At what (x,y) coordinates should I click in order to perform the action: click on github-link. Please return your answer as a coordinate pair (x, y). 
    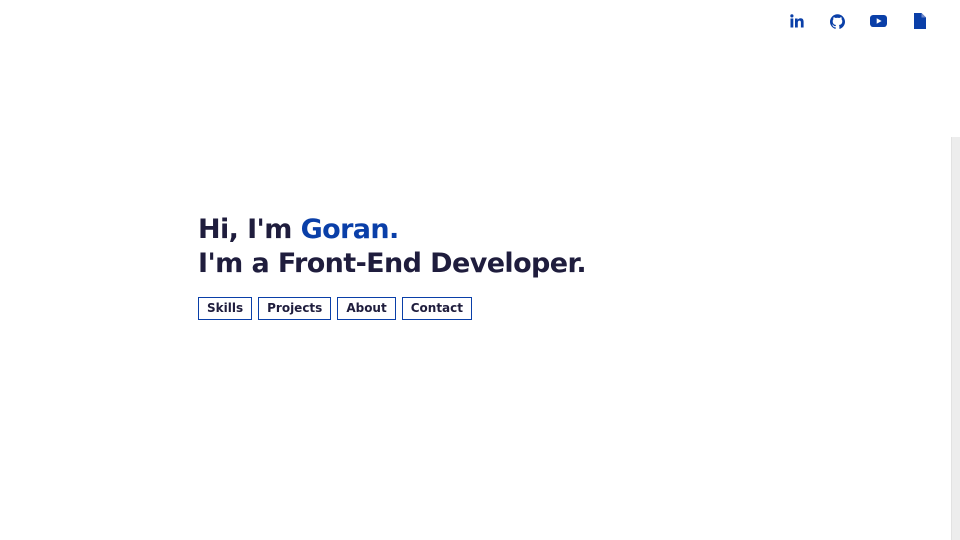
    Looking at the image, I should click on (837, 21).